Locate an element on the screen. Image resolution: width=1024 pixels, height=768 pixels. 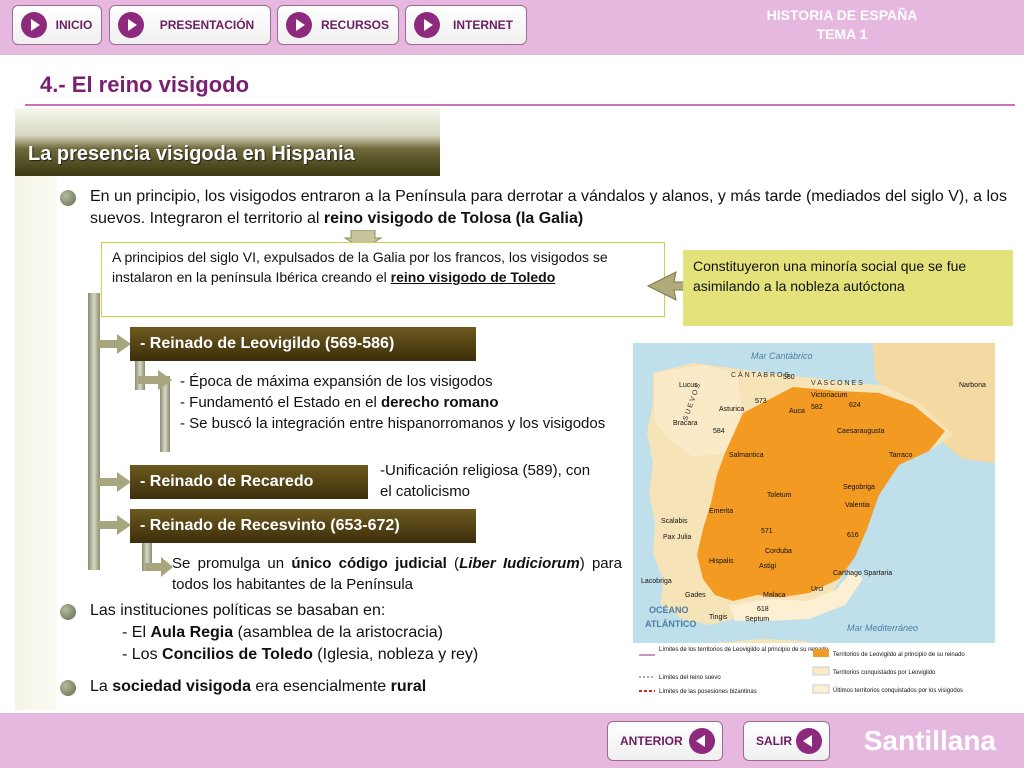
city-label: Lucus is located at coordinates (688, 385).